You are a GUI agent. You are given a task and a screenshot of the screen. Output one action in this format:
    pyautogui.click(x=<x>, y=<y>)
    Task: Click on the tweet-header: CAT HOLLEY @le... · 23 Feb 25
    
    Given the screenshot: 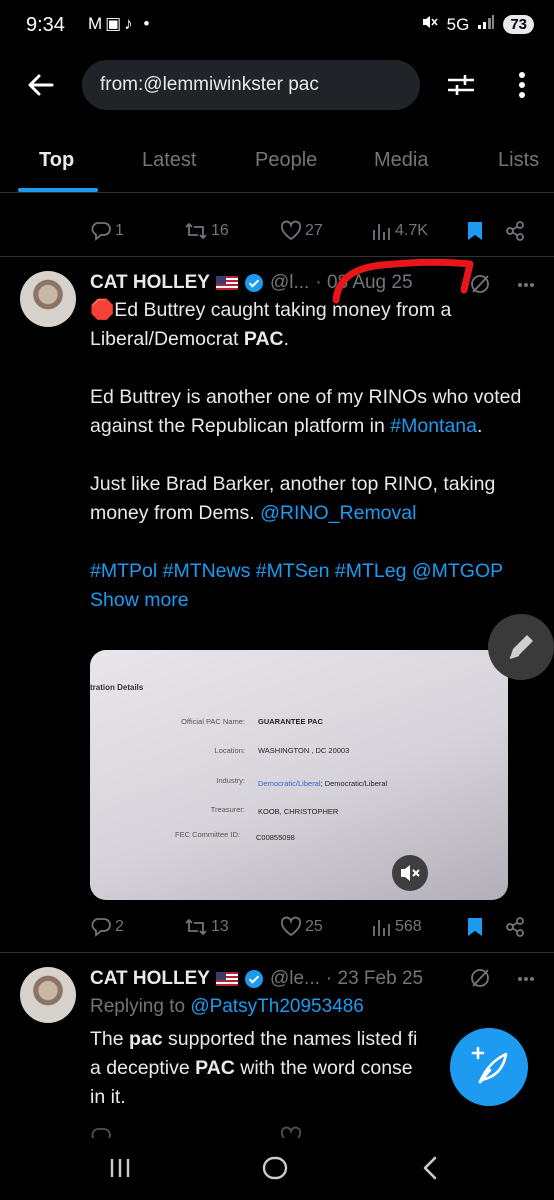 What is the action you would take?
    pyautogui.click(x=256, y=979)
    